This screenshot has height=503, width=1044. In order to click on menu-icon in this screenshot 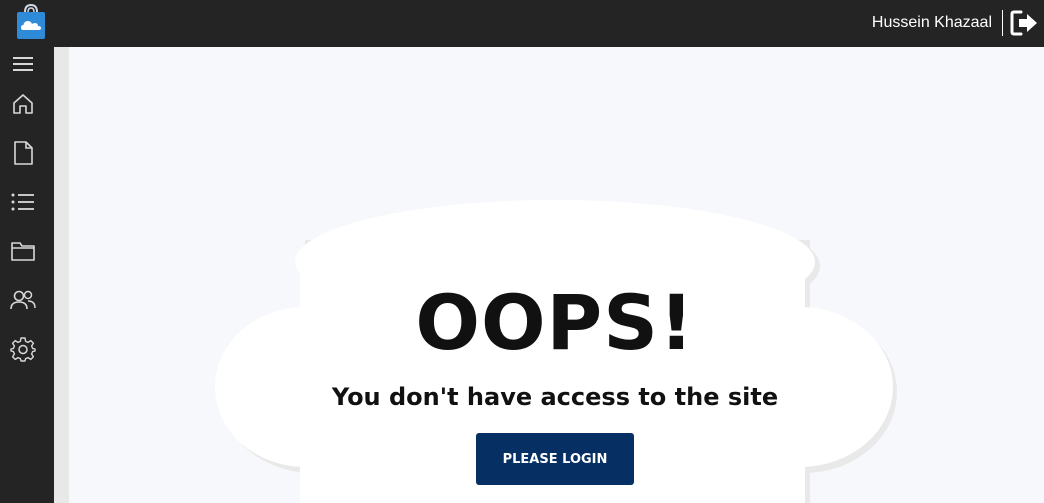, I will do `click(23, 64)`.